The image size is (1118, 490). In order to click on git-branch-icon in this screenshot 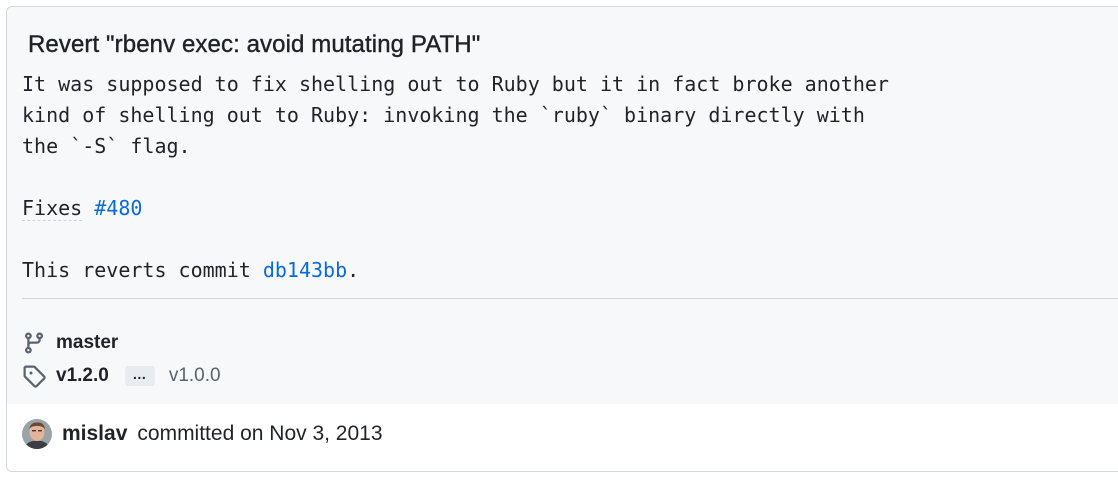, I will do `click(34, 343)`.